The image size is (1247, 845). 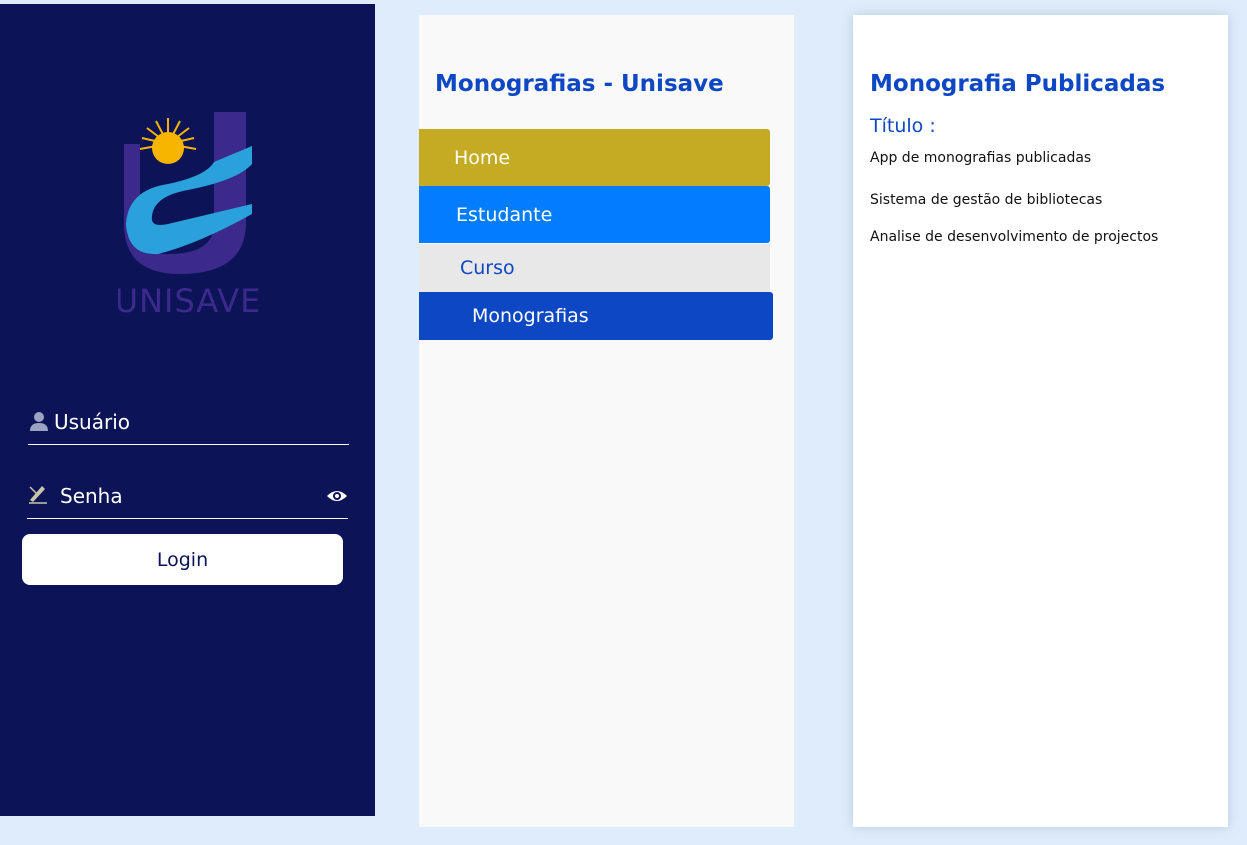 What do you see at coordinates (980, 158) in the screenshot?
I see `list-item: App de monografias publicadas` at bounding box center [980, 158].